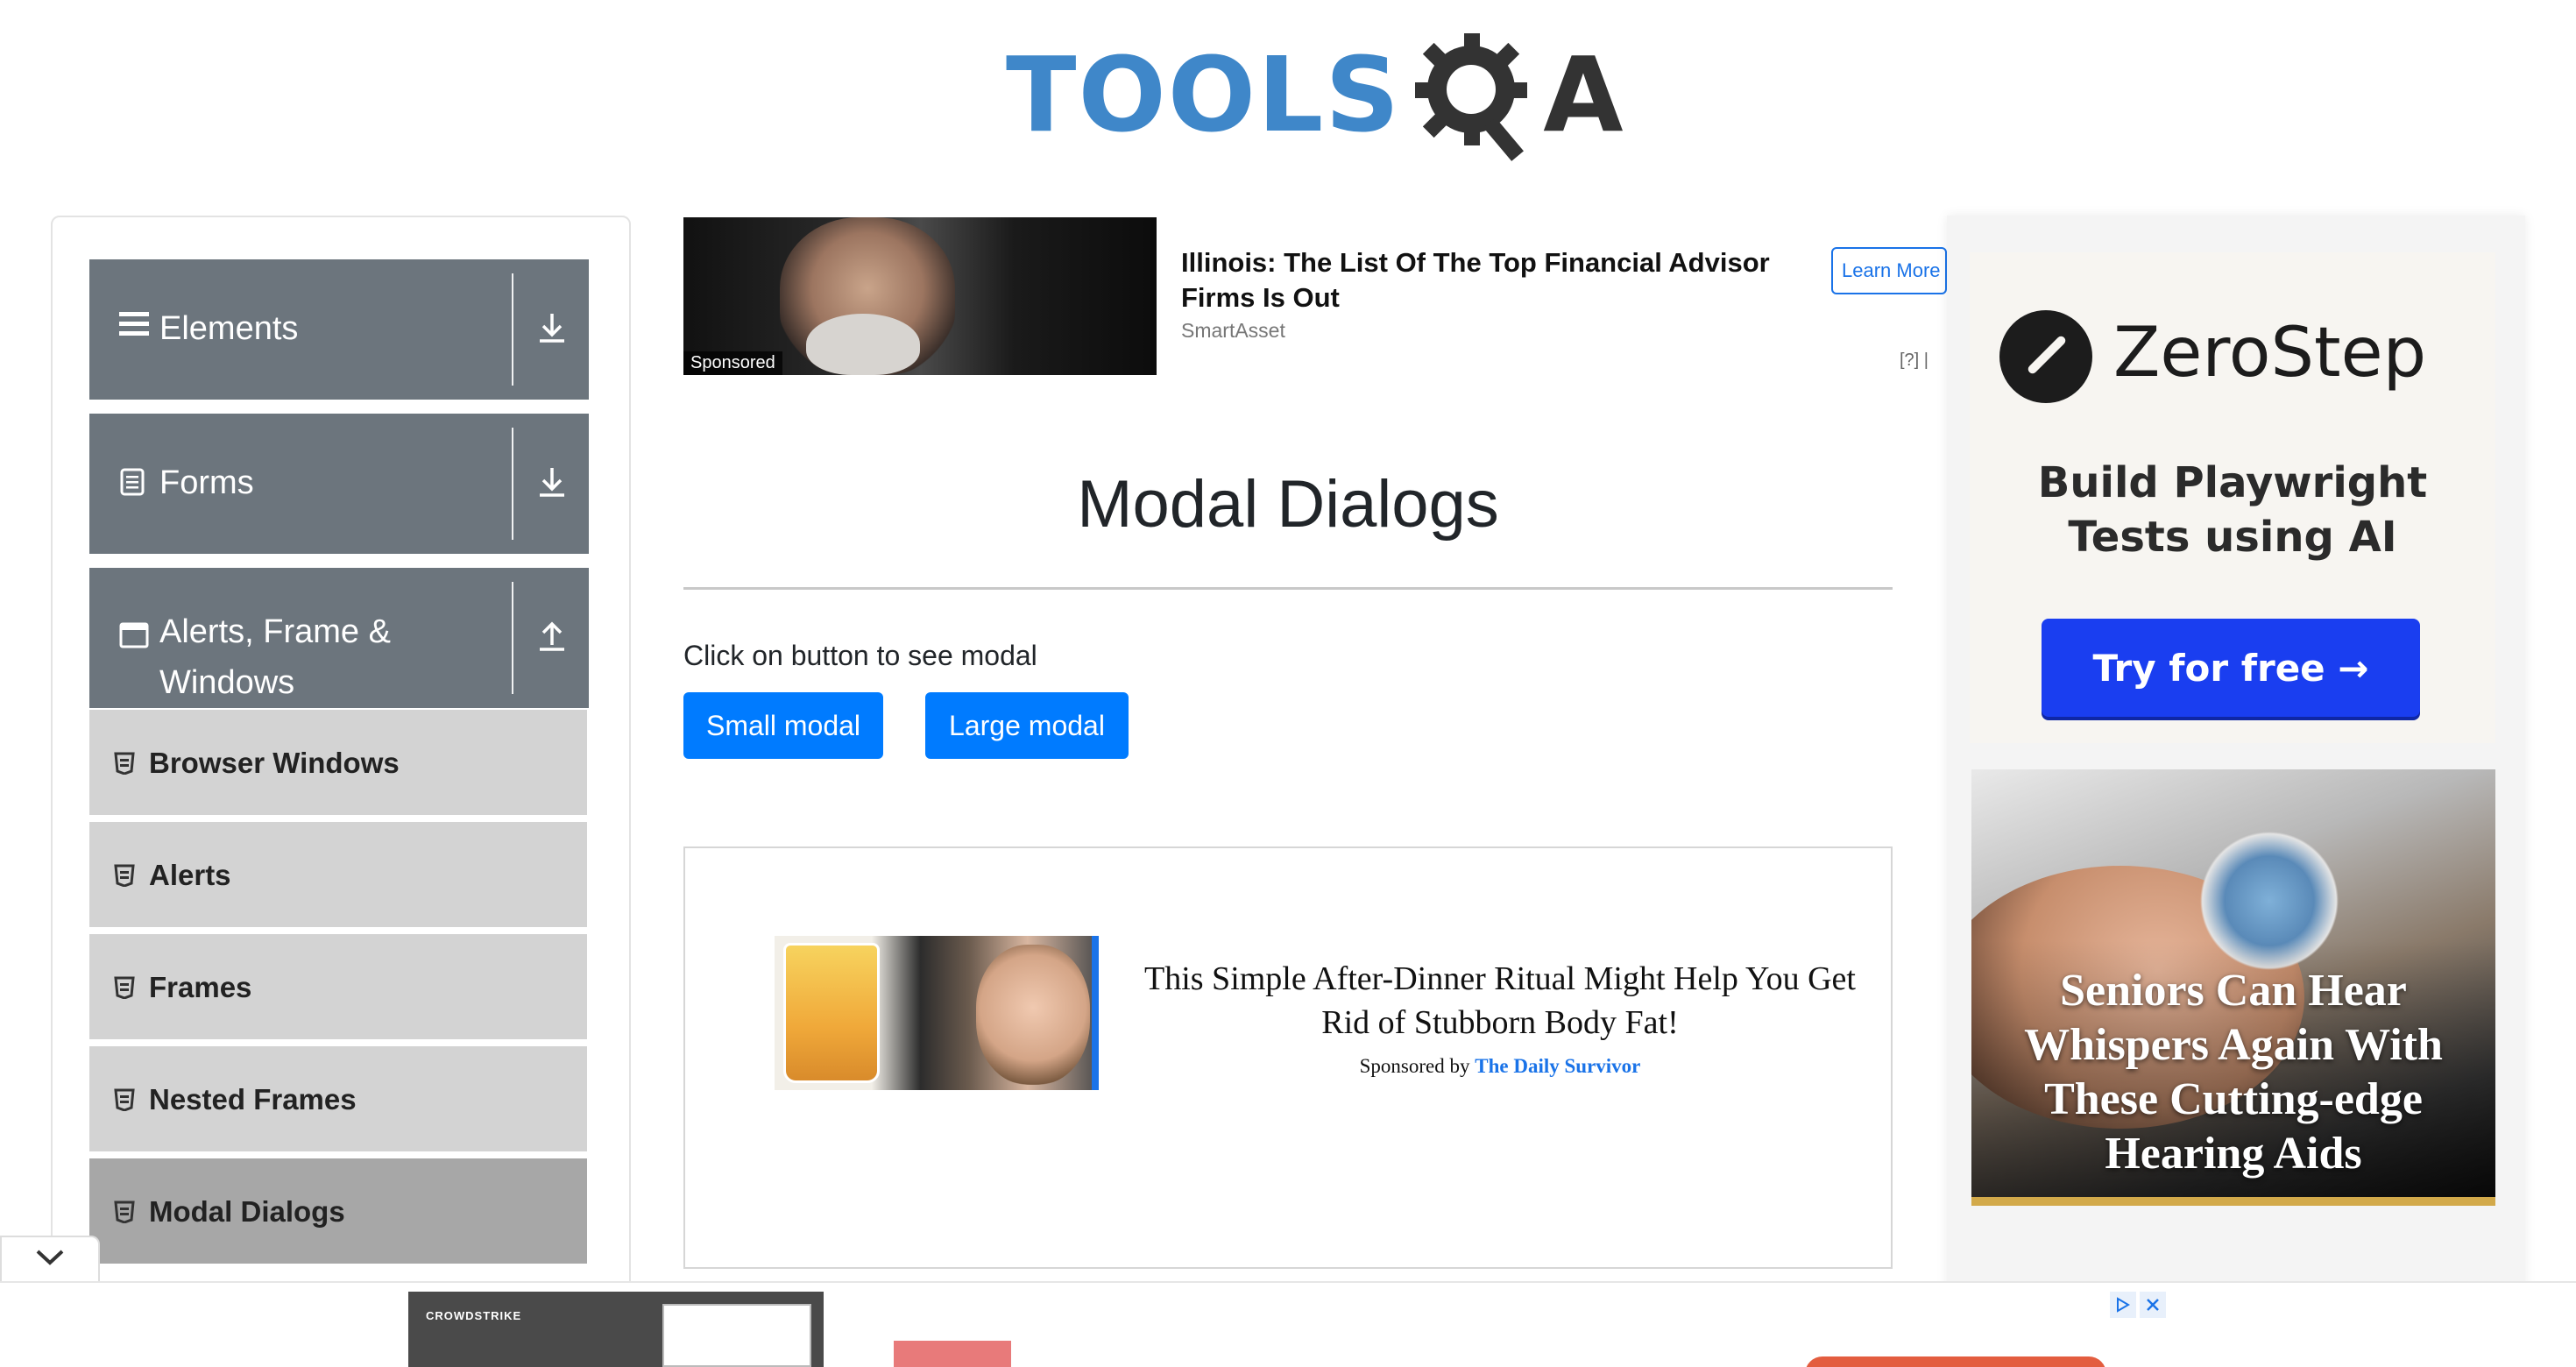 The height and width of the screenshot is (1367, 2576). Describe the element at coordinates (2153, 1305) in the screenshot. I see `close-ad-icon` at that location.